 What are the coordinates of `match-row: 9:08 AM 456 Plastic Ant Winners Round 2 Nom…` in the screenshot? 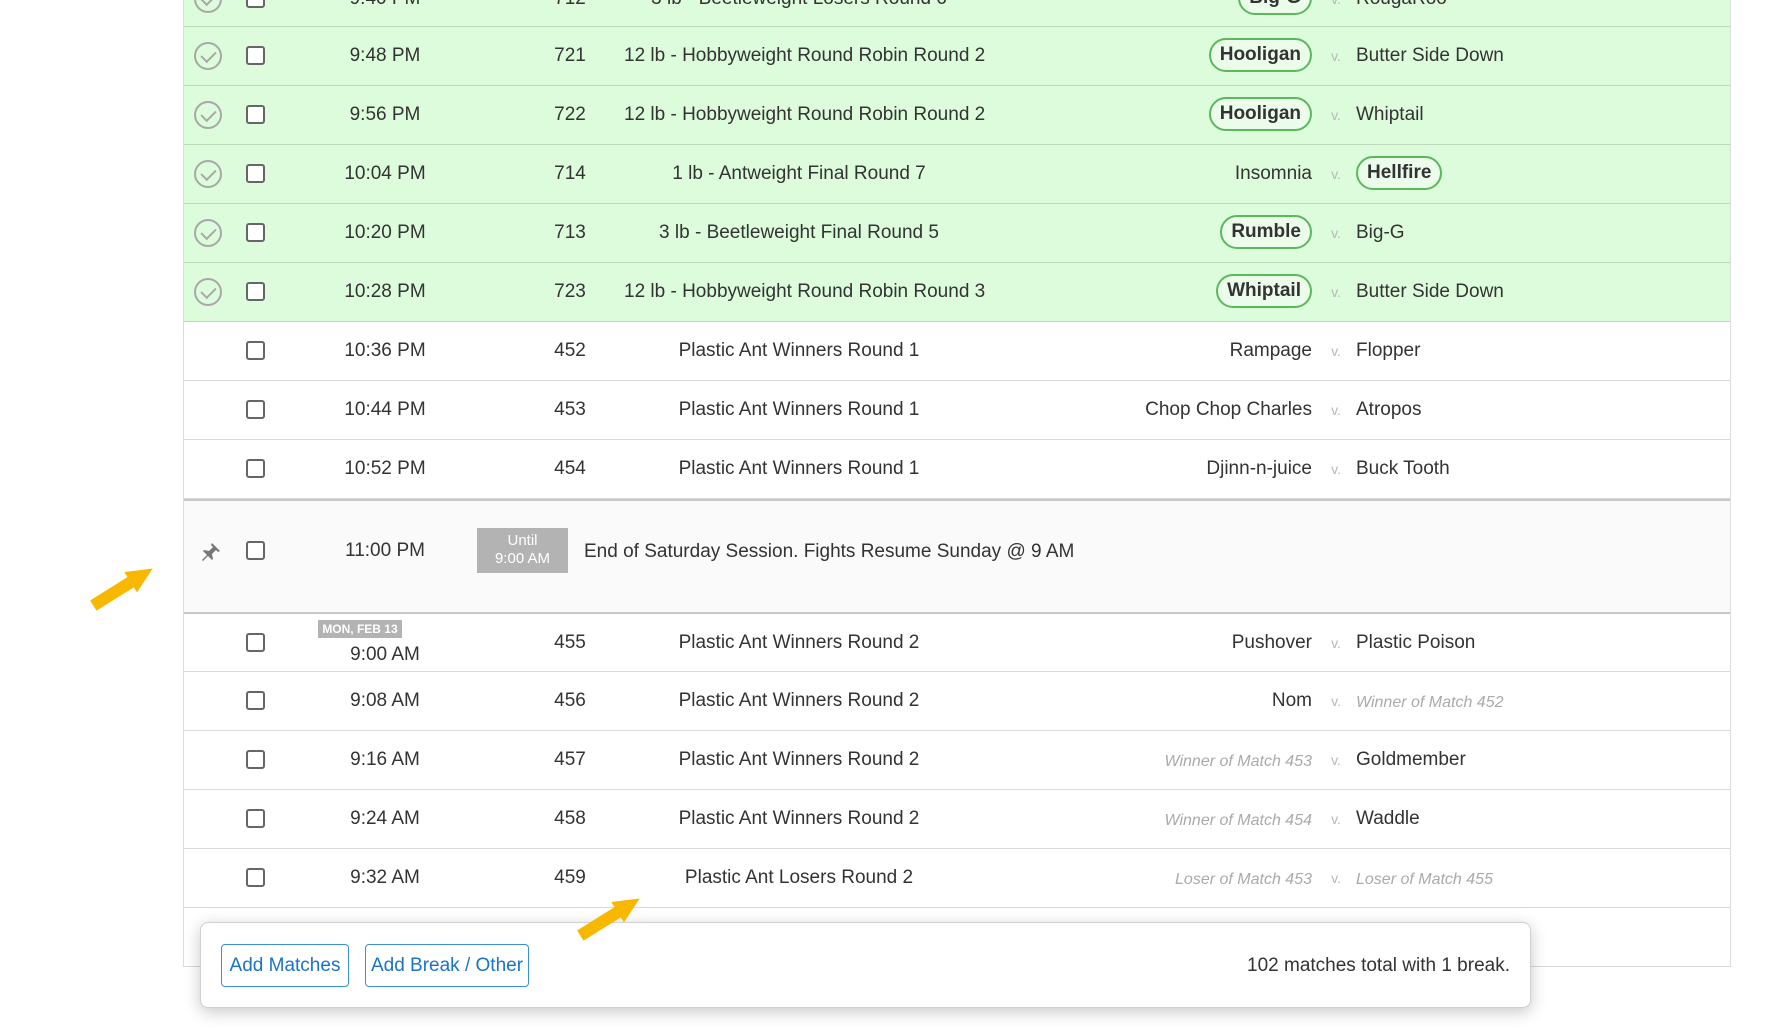 It's located at (957, 701).